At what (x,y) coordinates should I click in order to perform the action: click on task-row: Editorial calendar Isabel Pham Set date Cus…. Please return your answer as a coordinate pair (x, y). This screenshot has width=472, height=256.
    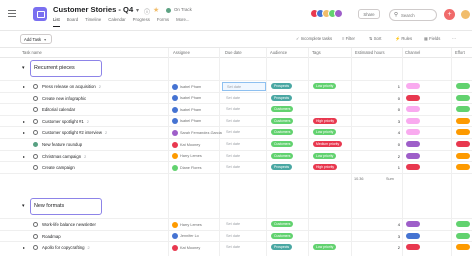
    Looking at the image, I should click on (236, 108).